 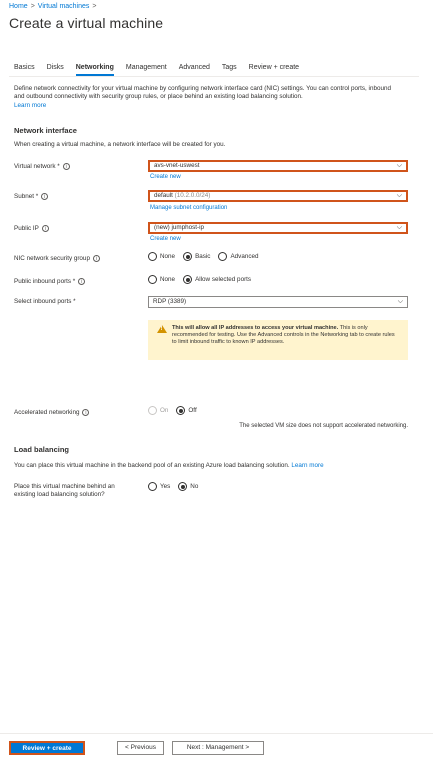 I want to click on breadcrumb: Home > Virtual machines >, so click(x=53, y=6).